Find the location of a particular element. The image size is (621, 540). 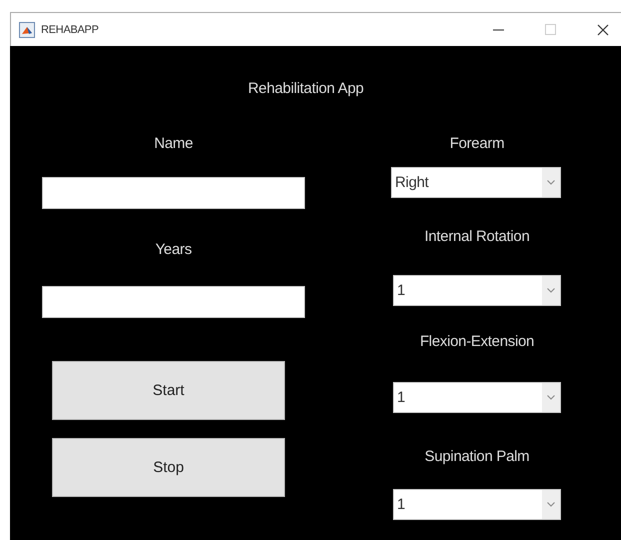

dropdown-label: Supination Palm is located at coordinates (477, 457).